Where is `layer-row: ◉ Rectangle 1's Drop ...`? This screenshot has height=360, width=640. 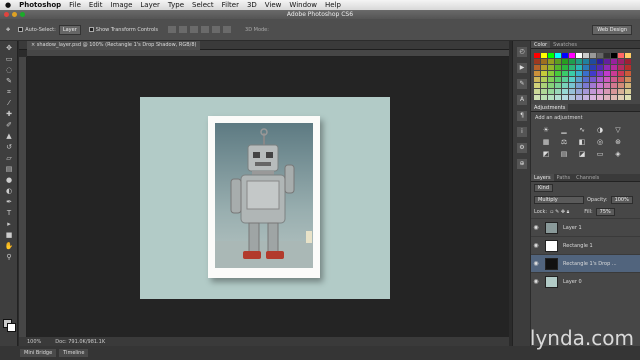
layer-row: ◉ Rectangle 1's Drop ... is located at coordinates (585, 263).